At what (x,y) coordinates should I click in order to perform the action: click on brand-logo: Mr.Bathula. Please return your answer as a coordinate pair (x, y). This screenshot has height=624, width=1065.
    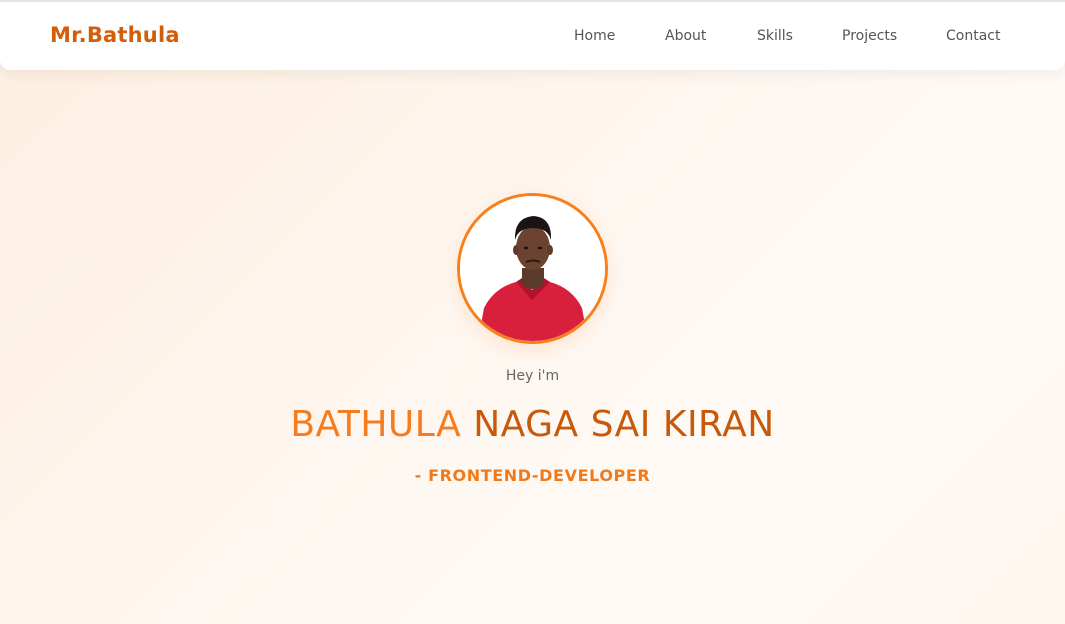
    Looking at the image, I should click on (115, 35).